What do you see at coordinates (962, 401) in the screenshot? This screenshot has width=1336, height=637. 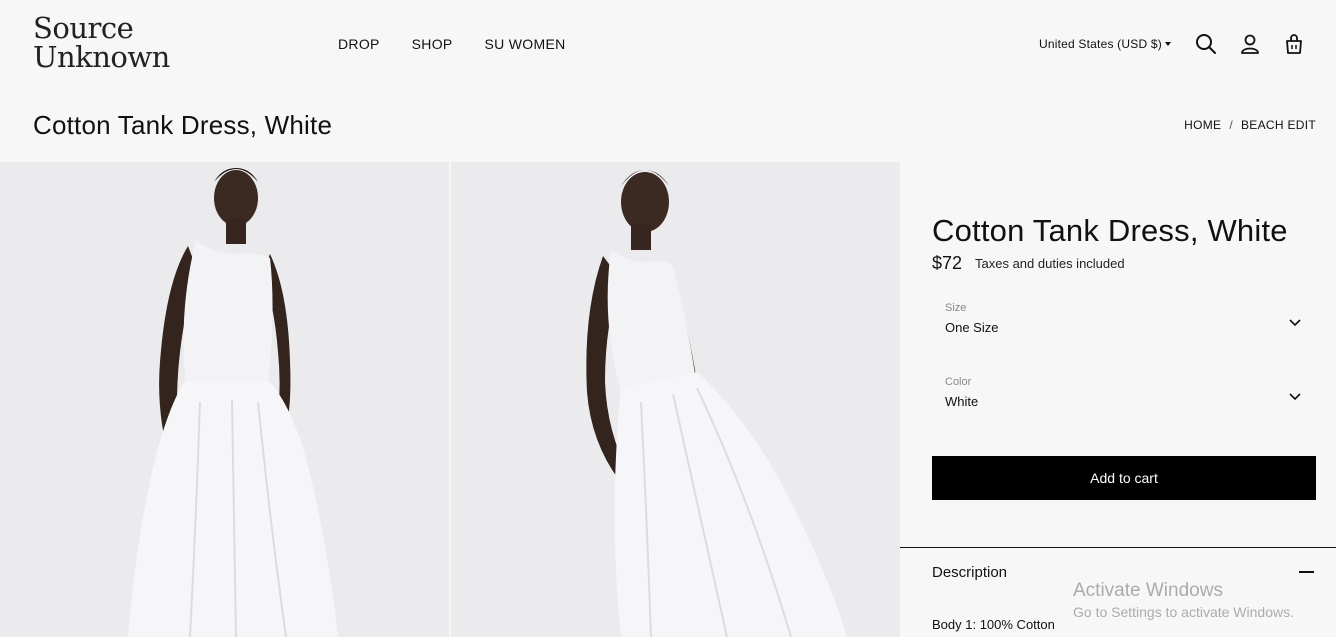 I see `color-value: White` at bounding box center [962, 401].